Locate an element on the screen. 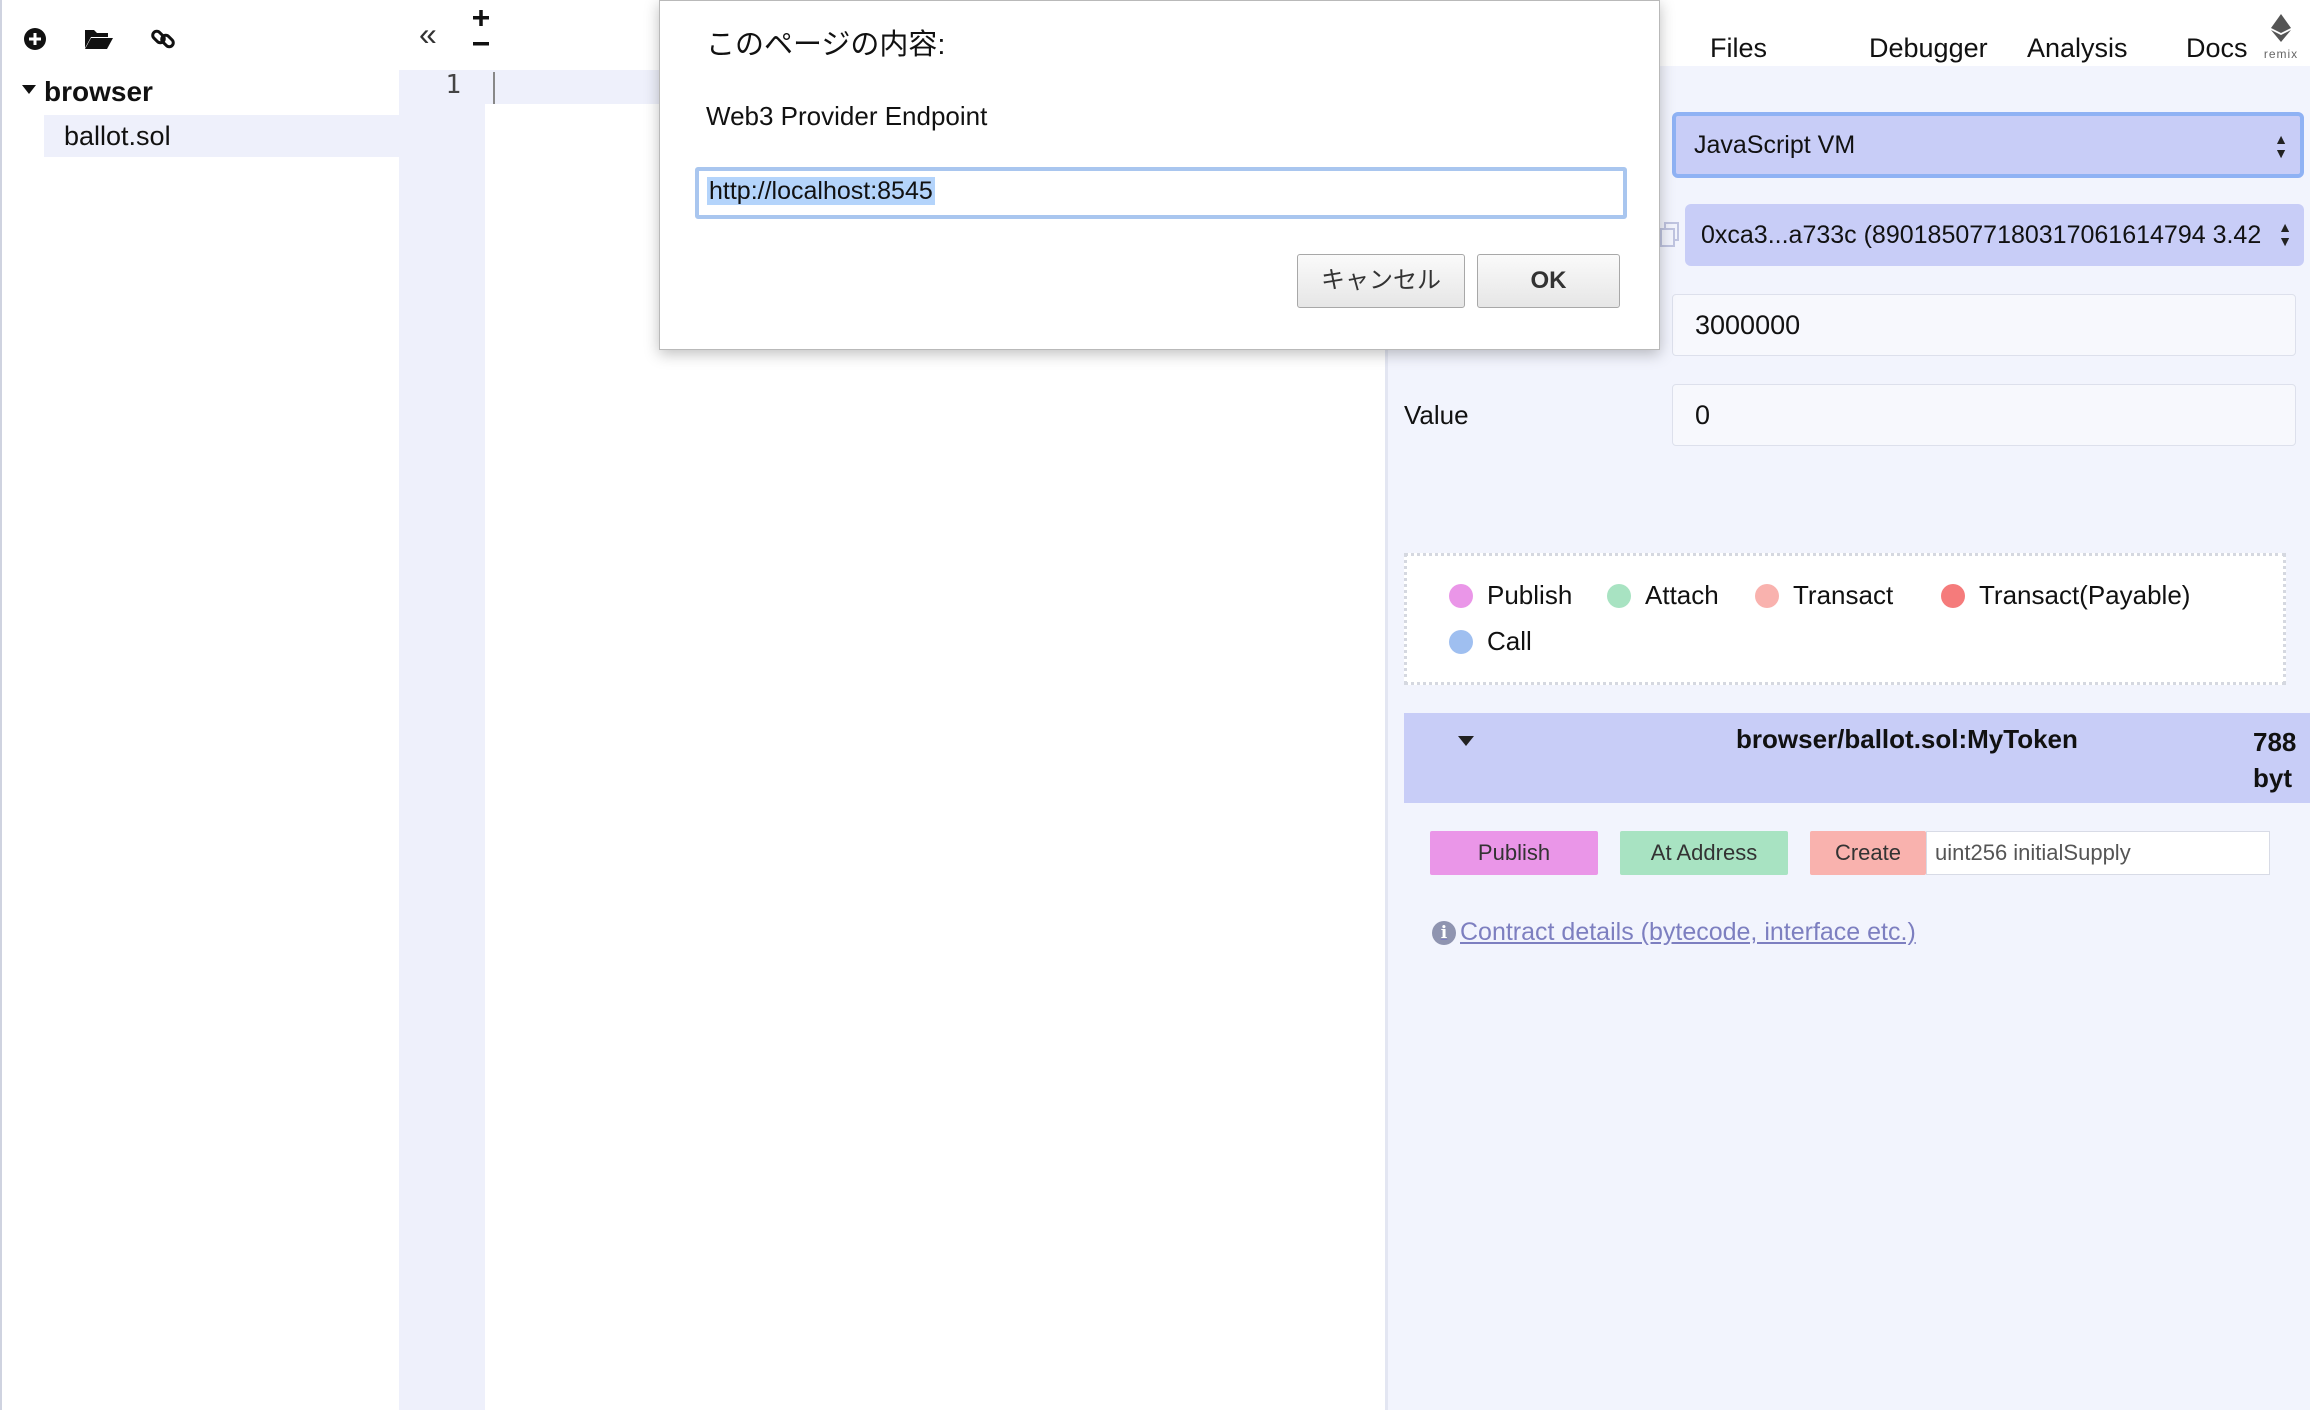 This screenshot has width=2310, height=1410. at-address-button: At Address is located at coordinates (1704, 853).